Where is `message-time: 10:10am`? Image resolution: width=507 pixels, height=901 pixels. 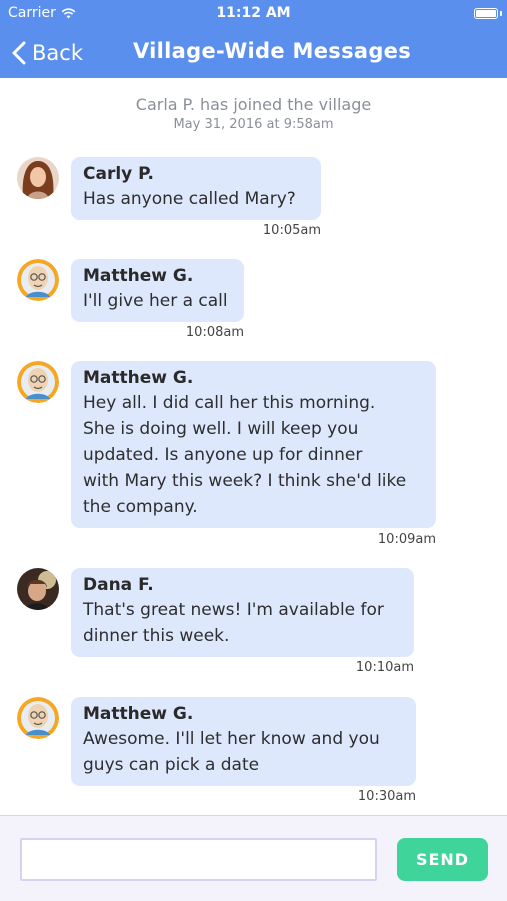
message-time: 10:10am is located at coordinates (384, 667).